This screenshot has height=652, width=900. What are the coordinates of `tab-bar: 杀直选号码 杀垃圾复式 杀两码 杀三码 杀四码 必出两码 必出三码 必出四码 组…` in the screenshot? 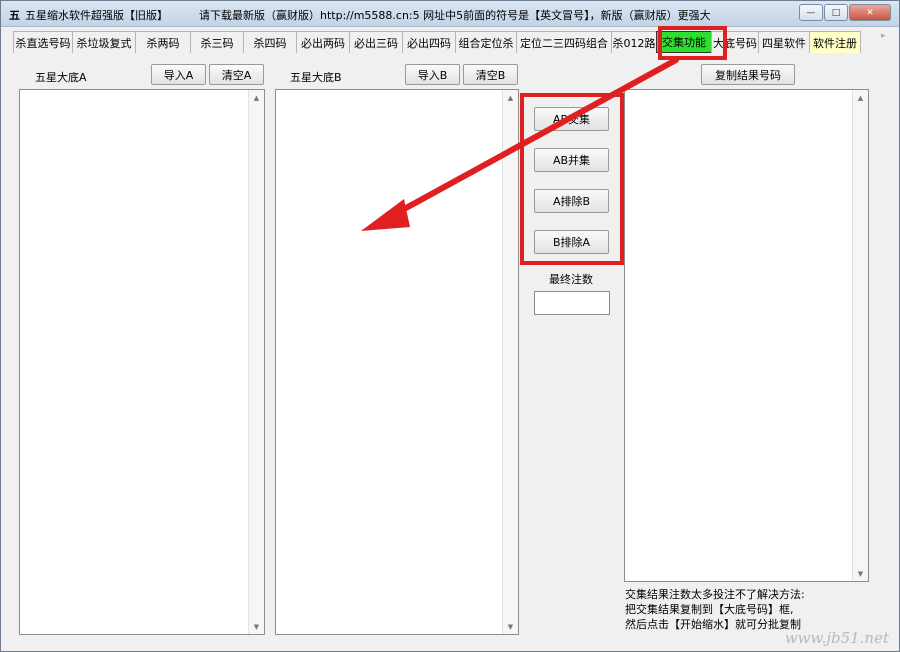 It's located at (437, 42).